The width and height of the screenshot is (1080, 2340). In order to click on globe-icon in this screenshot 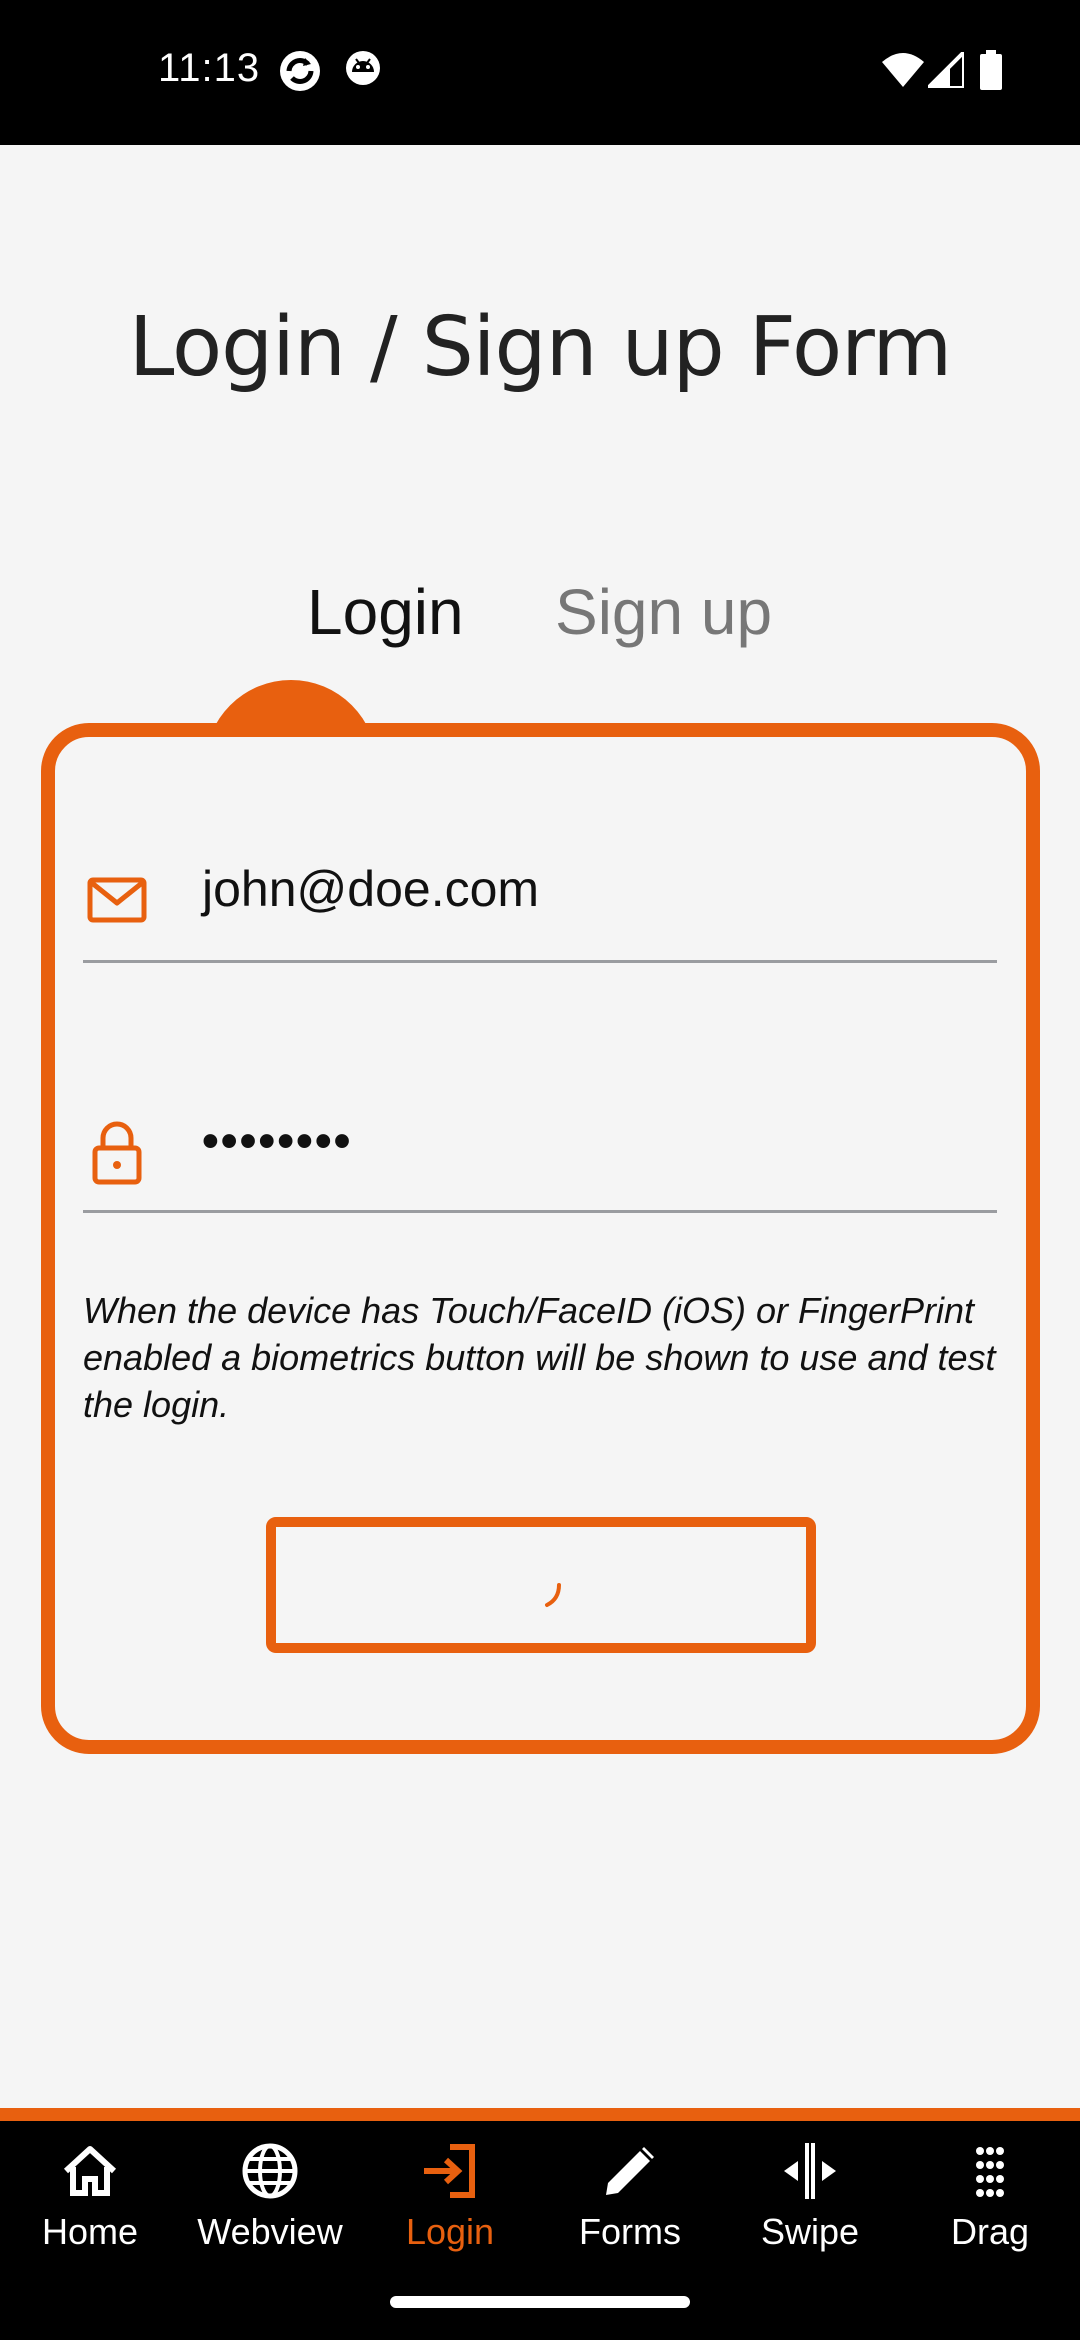, I will do `click(270, 2171)`.